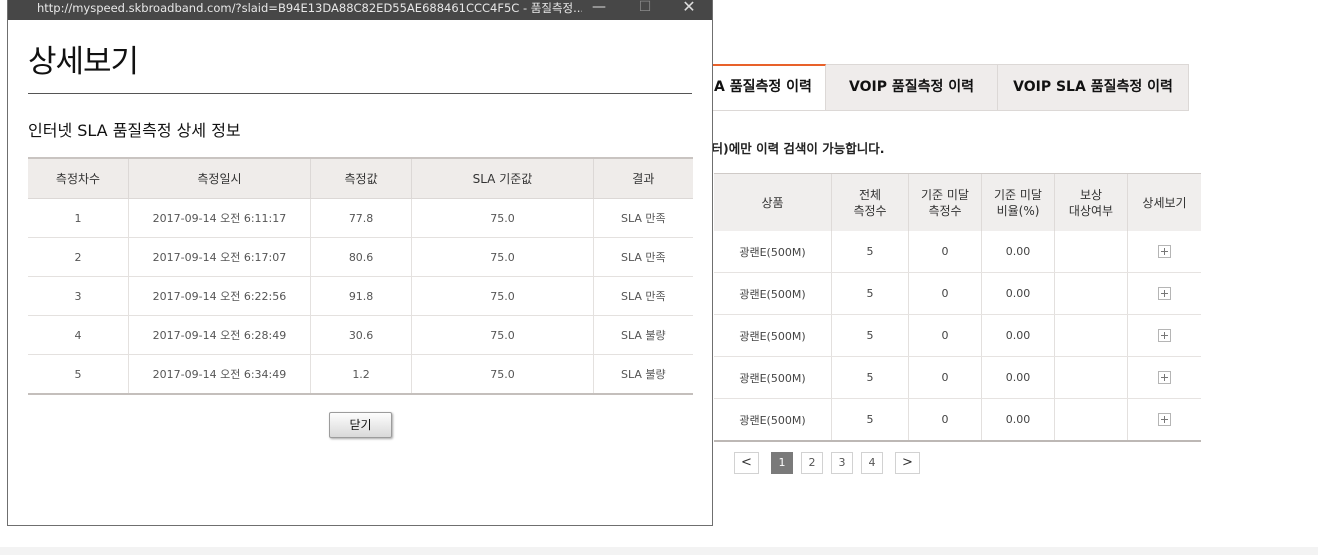 The height and width of the screenshot is (555, 1318). Describe the element at coordinates (219, 335) in the screenshot. I see `cell-datetime: 2017-09-14 오전 6:28:49` at that location.